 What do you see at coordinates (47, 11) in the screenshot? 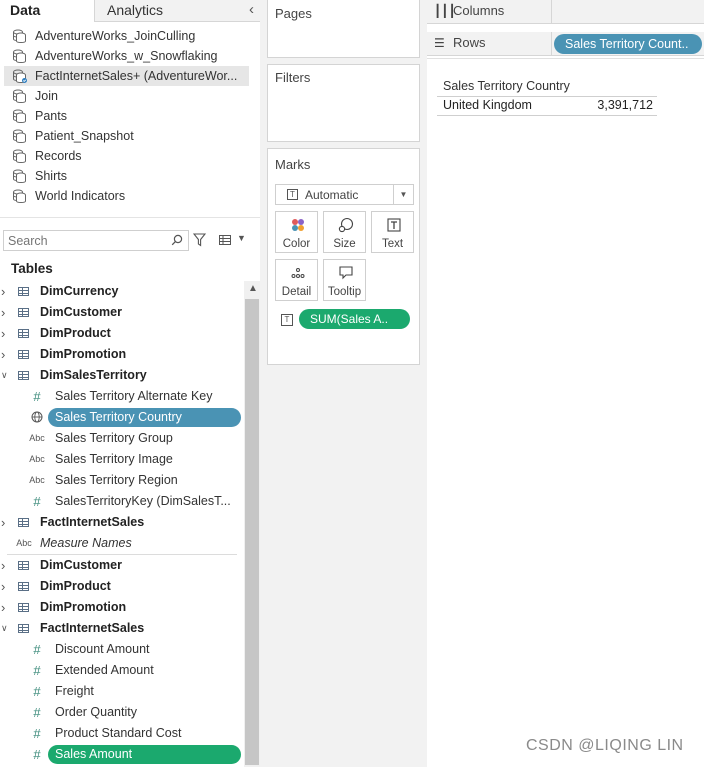
I see `tab-data: Data` at bounding box center [47, 11].